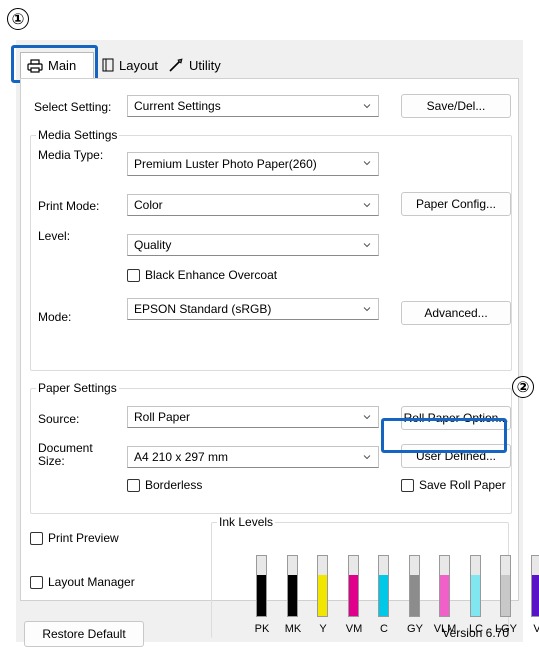 This screenshot has height=647, width=539. I want to click on ink-label-v: V, so click(536, 629).